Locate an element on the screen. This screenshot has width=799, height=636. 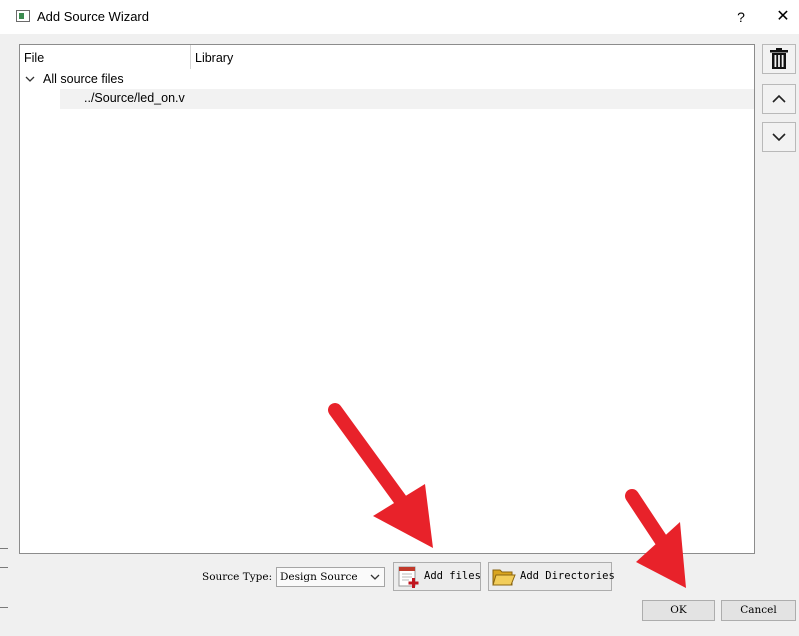
add-file-icon is located at coordinates (408, 577).